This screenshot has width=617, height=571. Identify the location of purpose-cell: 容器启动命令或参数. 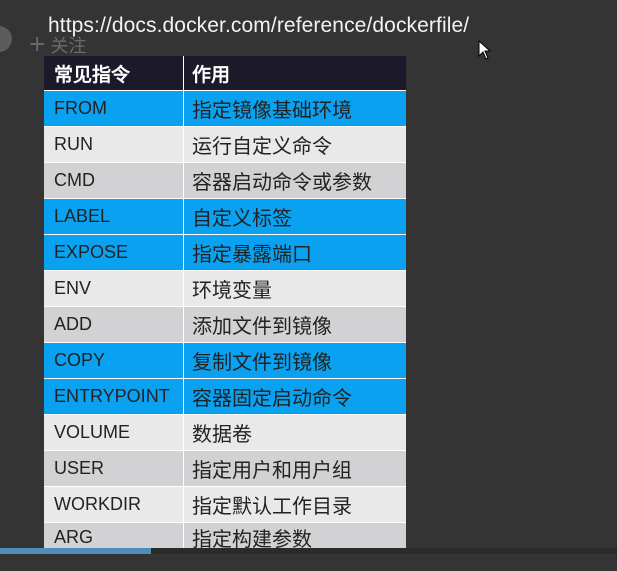
(282, 182).